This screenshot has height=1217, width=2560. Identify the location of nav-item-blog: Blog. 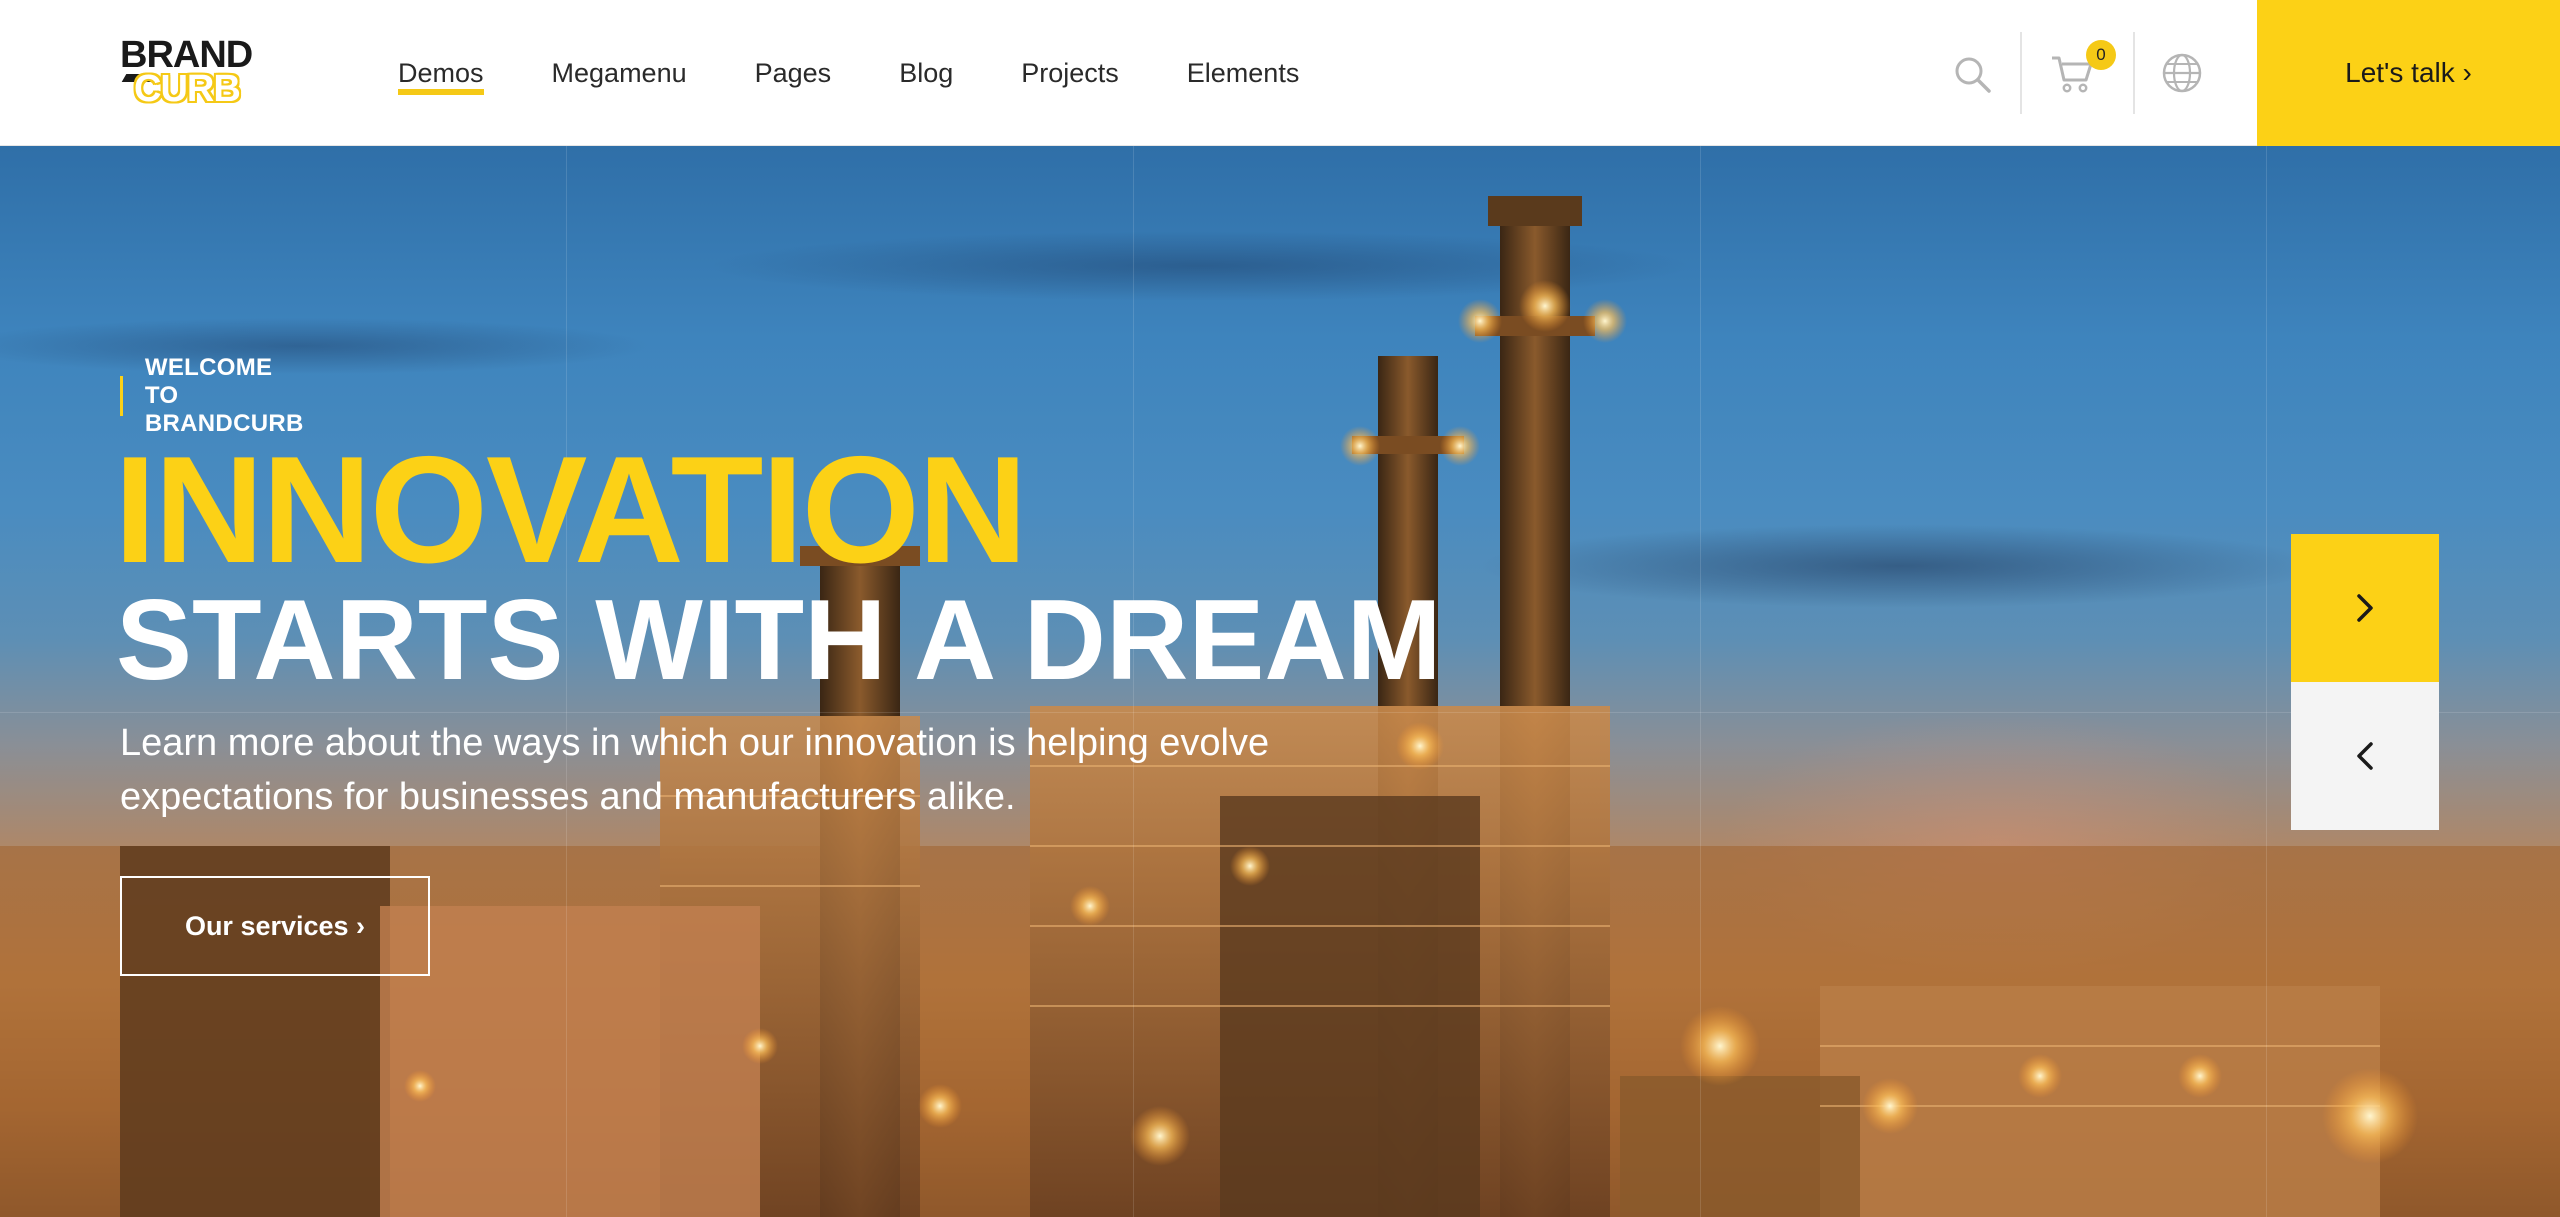
(926, 73).